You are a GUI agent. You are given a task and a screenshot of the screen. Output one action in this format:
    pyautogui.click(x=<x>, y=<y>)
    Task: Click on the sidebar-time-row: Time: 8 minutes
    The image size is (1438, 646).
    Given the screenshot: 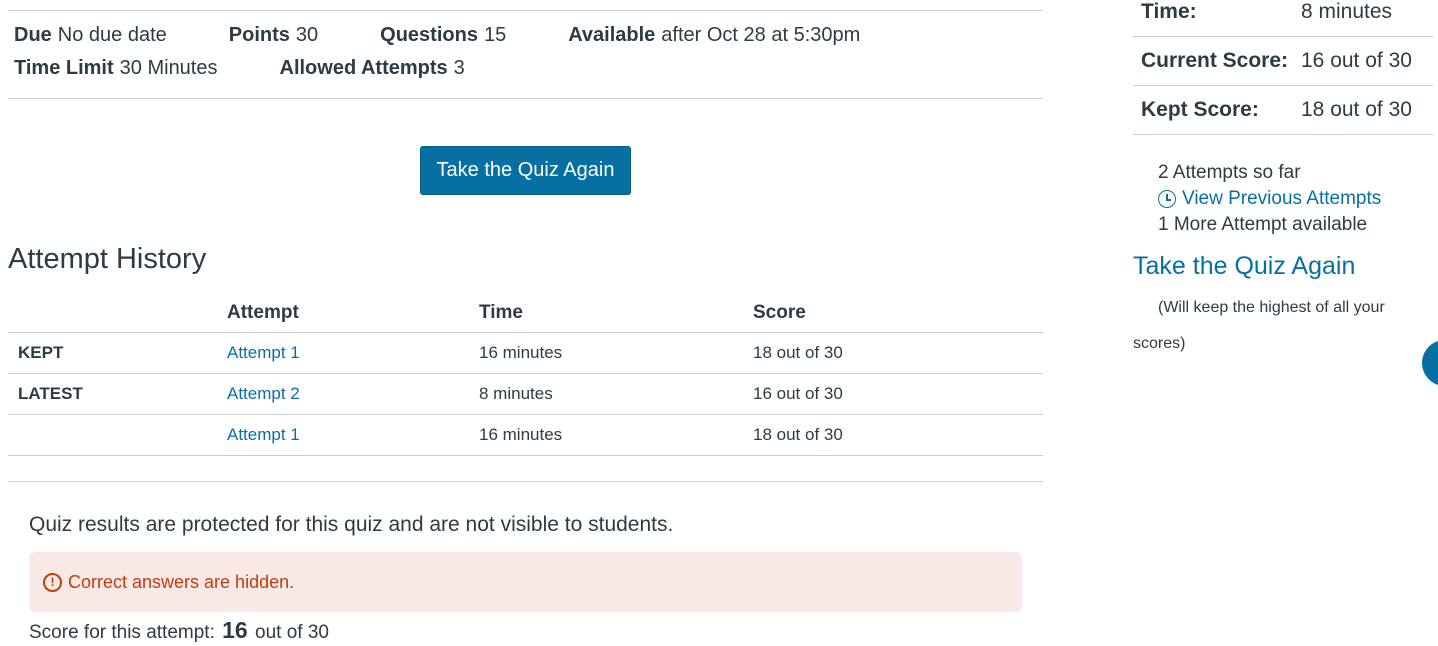 What is the action you would take?
    pyautogui.click(x=1283, y=18)
    